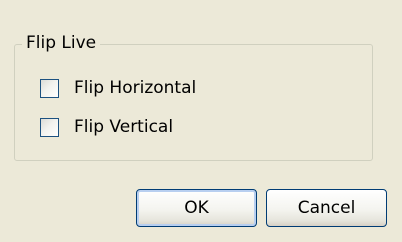 The image size is (402, 242). I want to click on flip-horizontal-option: Flip Horizontal, so click(118, 88).